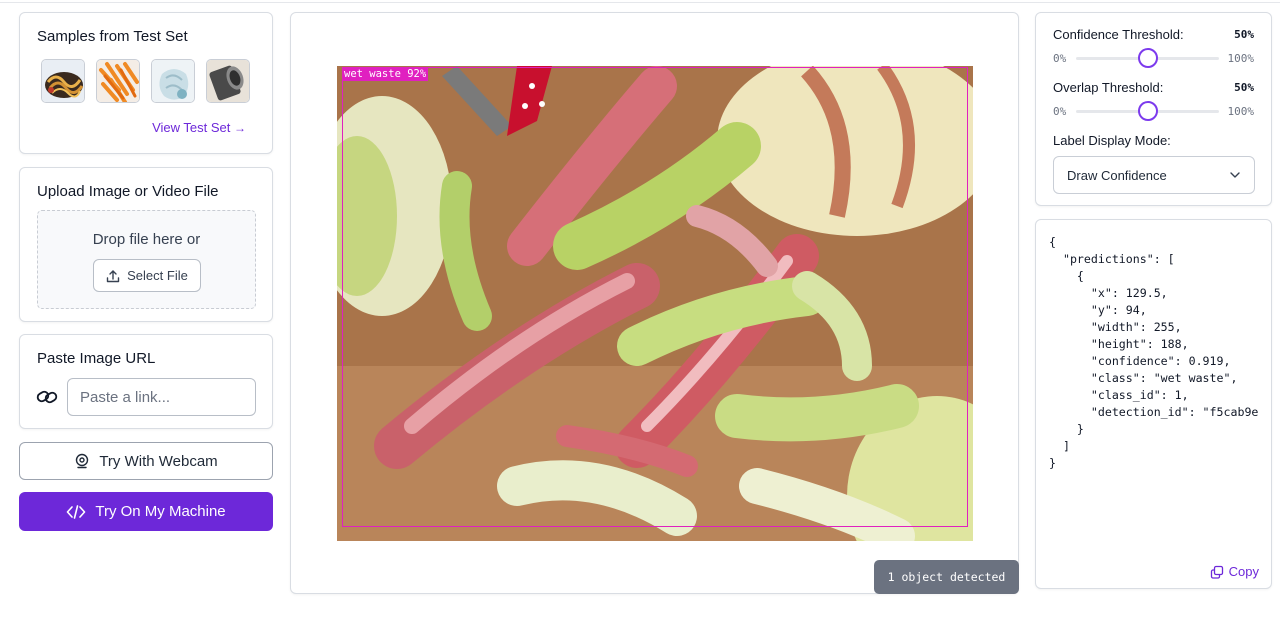 This screenshot has width=1280, height=626. What do you see at coordinates (128, 191) in the screenshot?
I see `upload-title: Upload Image or Video File` at bounding box center [128, 191].